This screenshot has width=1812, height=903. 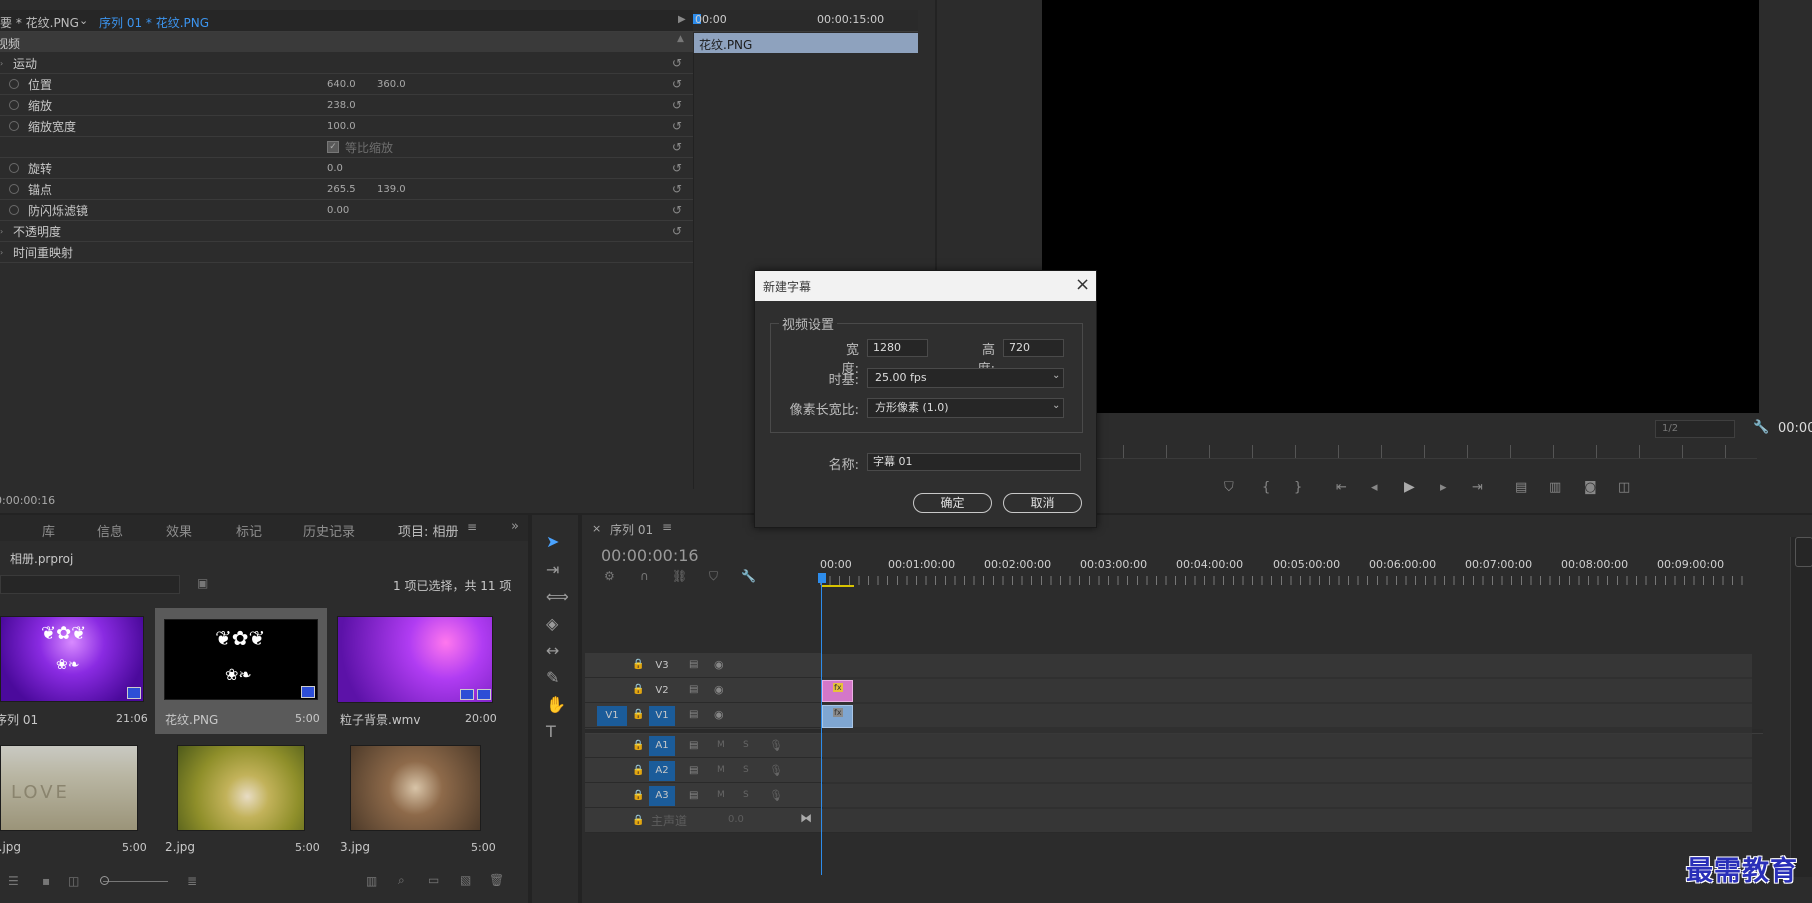 What do you see at coordinates (556, 704) in the screenshot?
I see `hand-tool-icon: ✋` at bounding box center [556, 704].